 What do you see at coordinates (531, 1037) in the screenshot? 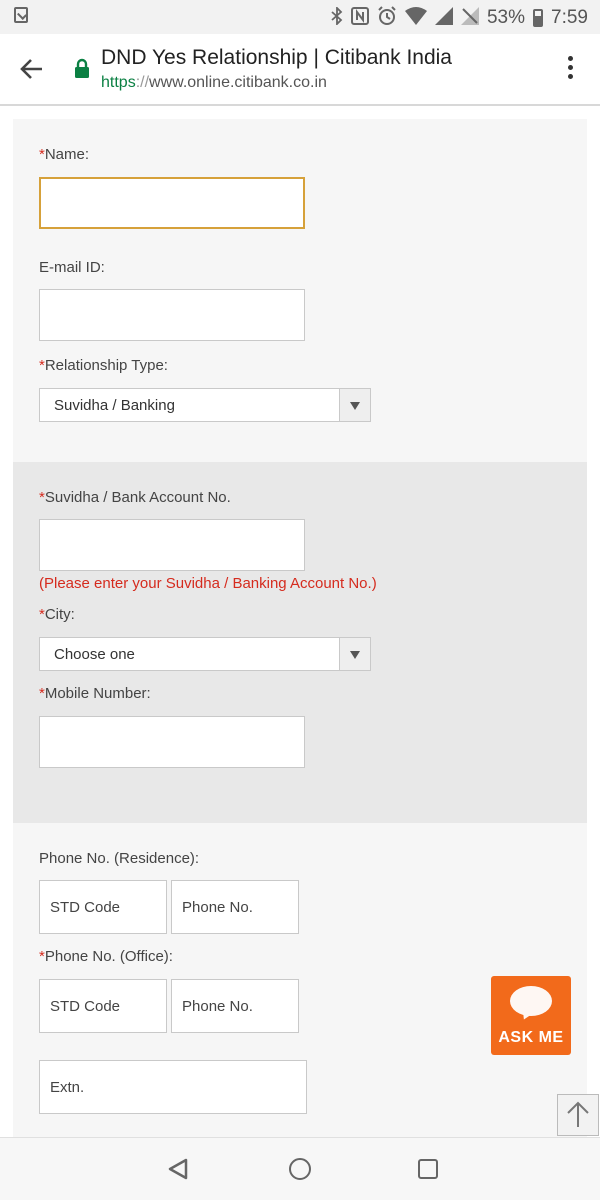
I see `ask-me-label: ASK ME` at bounding box center [531, 1037].